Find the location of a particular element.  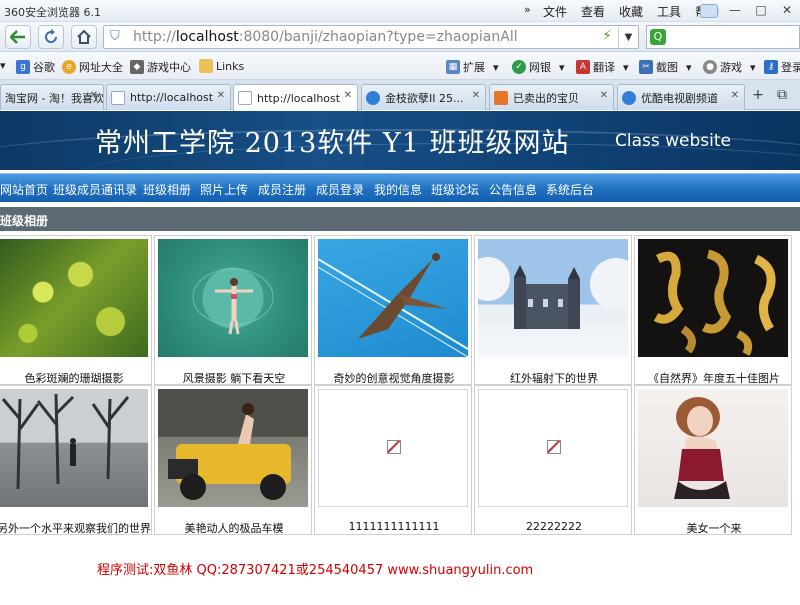

photo-caption: 色彩斑斓的珊瑚摄影 is located at coordinates (76, 378).